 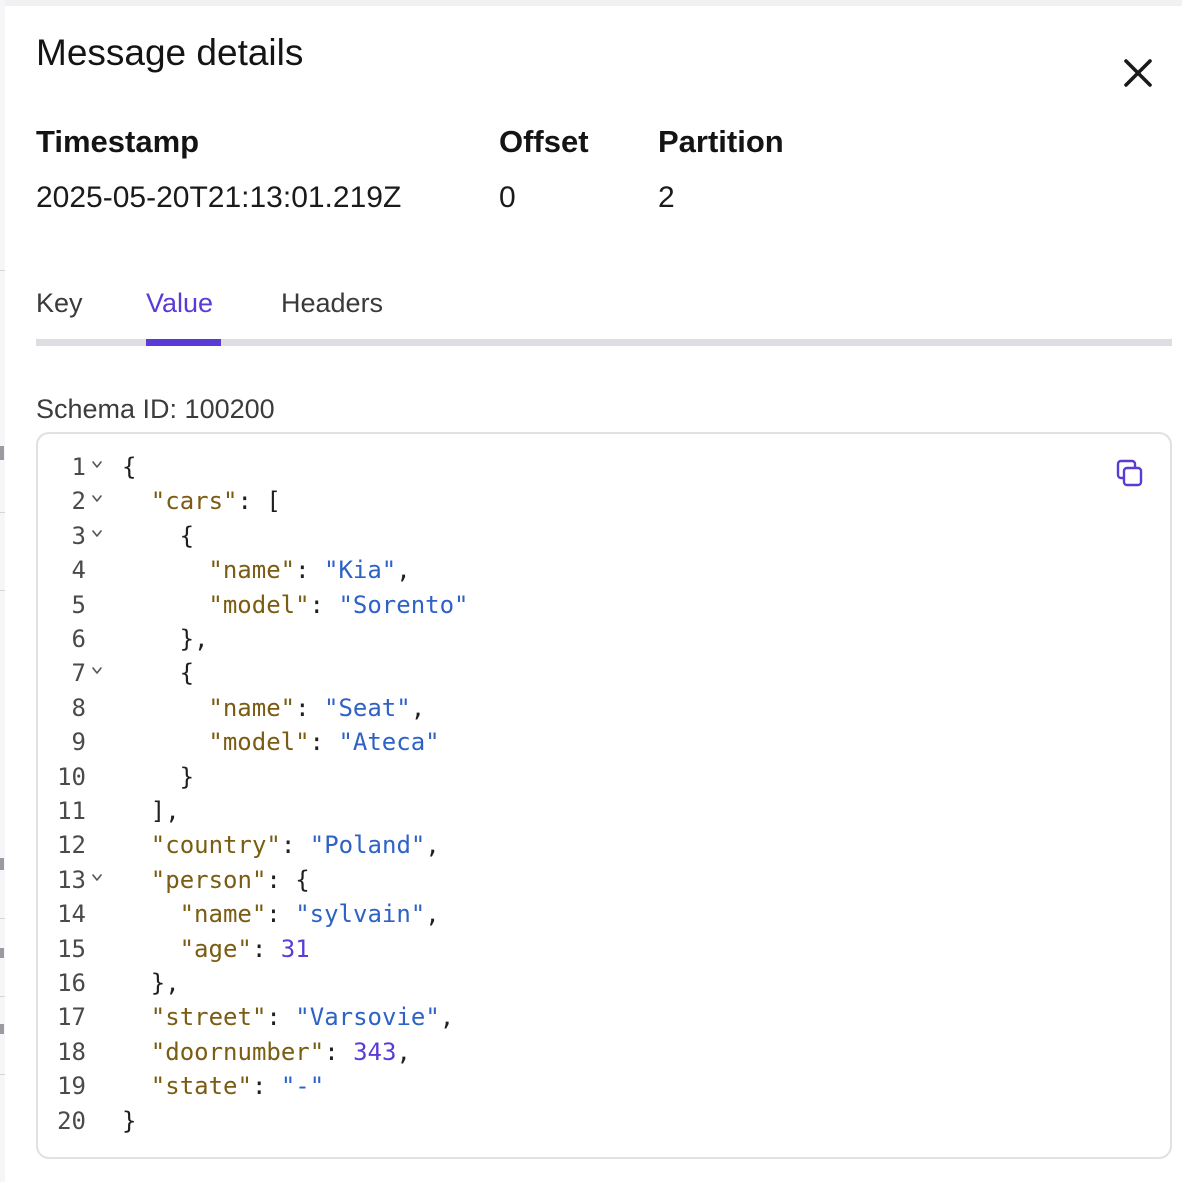 What do you see at coordinates (208, 1017) in the screenshot?
I see `json-key: "street"` at bounding box center [208, 1017].